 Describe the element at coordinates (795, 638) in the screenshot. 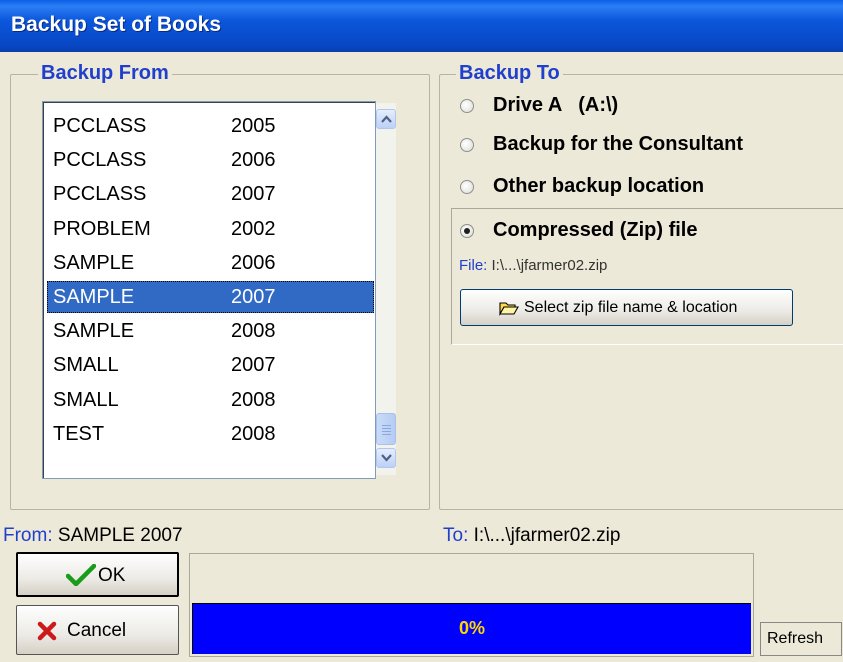

I see `refresh-label: Refresh` at that location.